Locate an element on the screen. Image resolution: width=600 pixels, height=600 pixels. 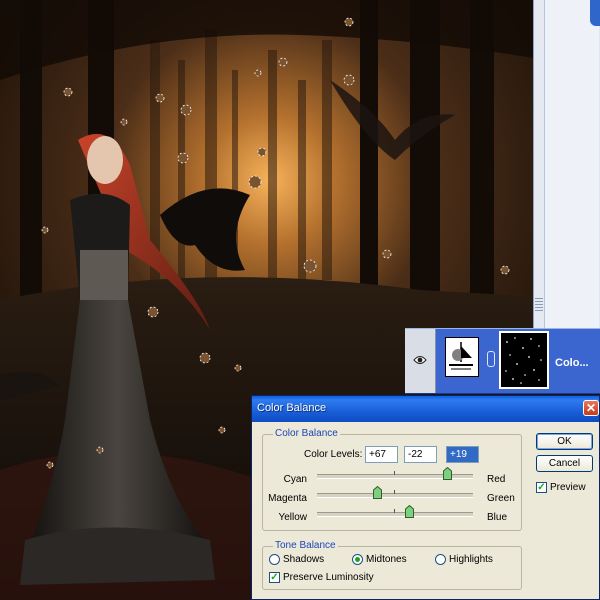
layers-panel is located at coordinates (566, 165).